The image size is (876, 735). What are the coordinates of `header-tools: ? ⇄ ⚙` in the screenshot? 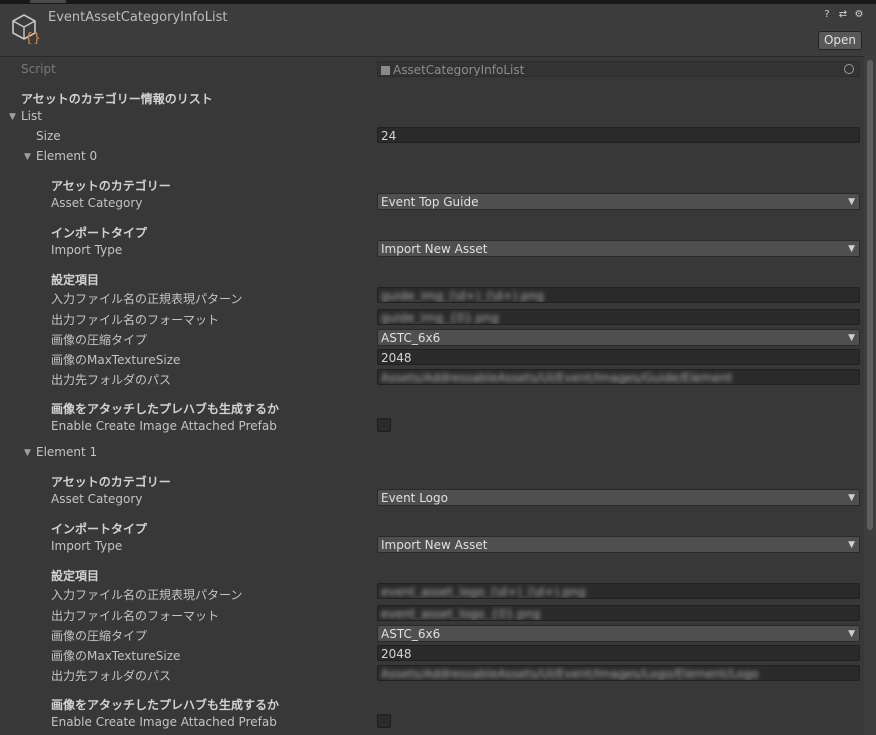 It's located at (843, 15).